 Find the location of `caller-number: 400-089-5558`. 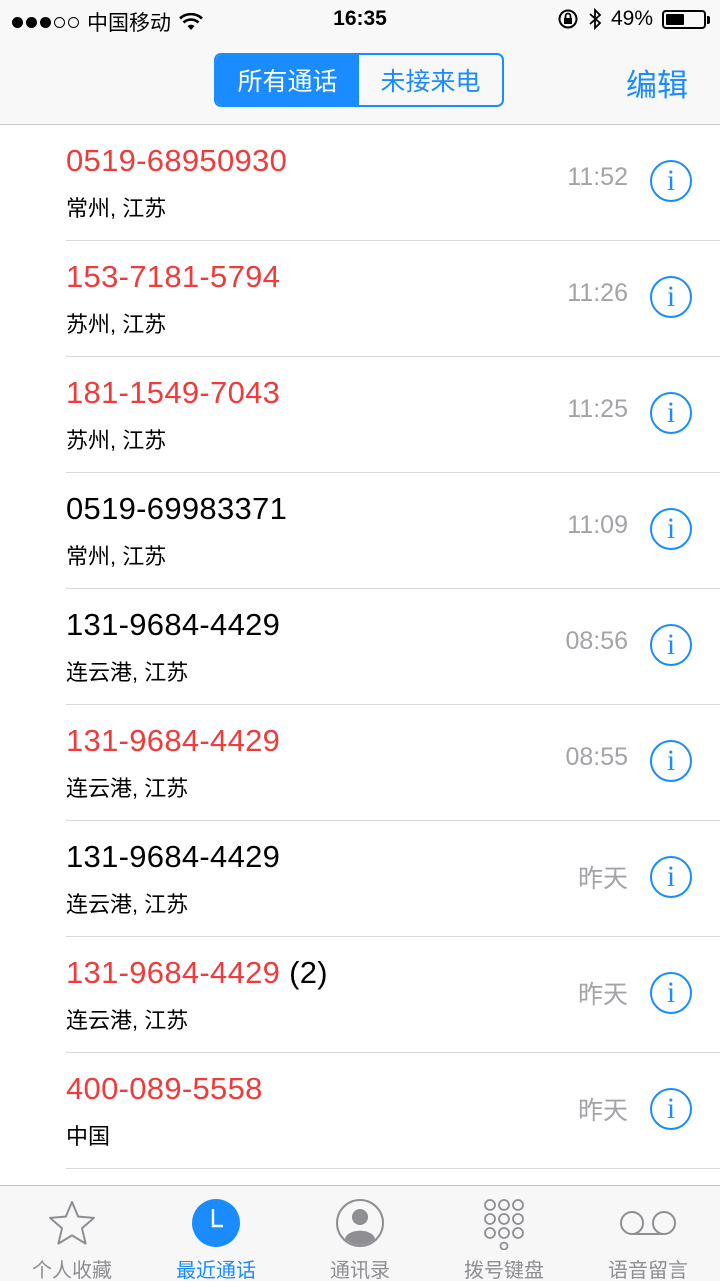

caller-number: 400-089-5558 is located at coordinates (164, 1089).